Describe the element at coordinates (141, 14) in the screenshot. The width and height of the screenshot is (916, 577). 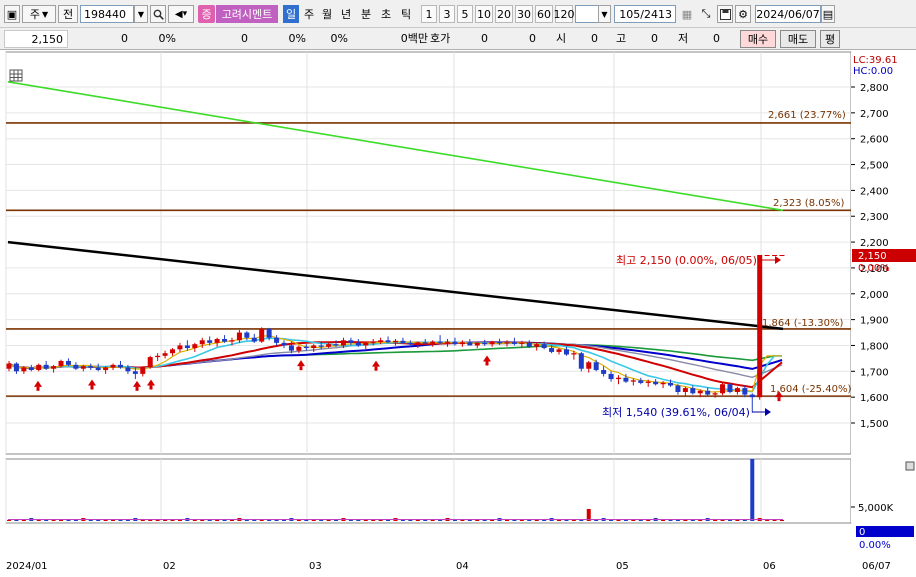
I see `code-dropdown-button: ▼` at that location.